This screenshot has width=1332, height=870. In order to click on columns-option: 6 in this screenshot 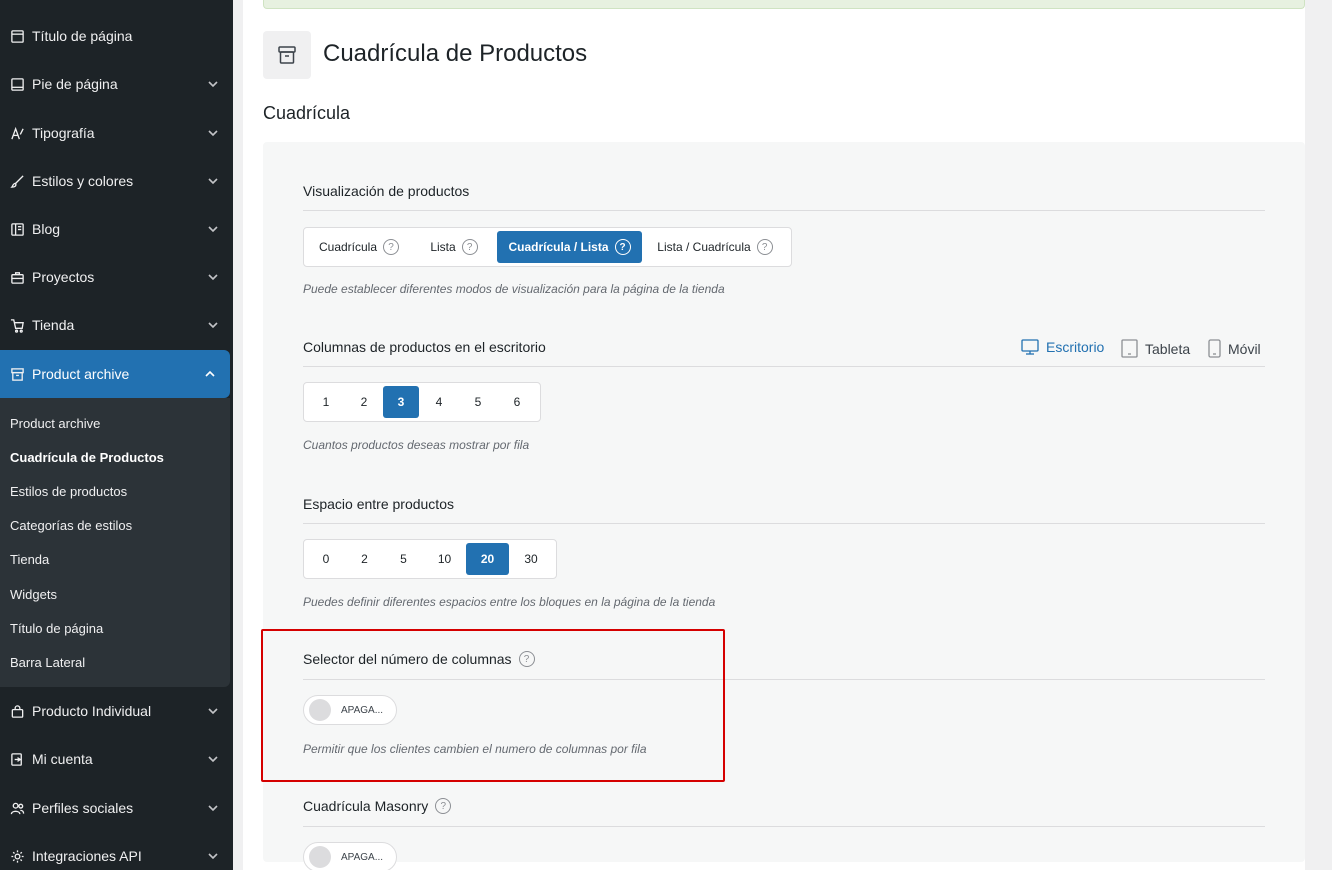, I will do `click(517, 402)`.